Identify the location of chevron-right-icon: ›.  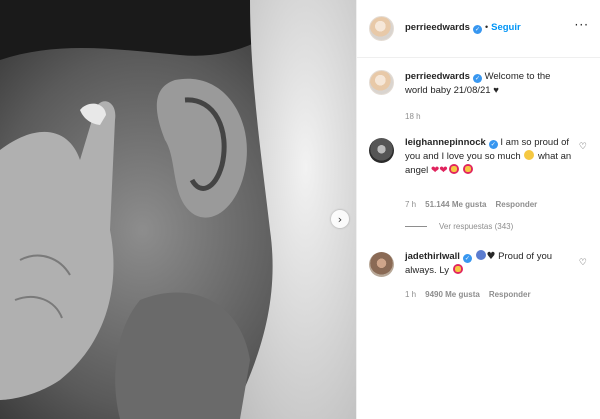
(340, 219).